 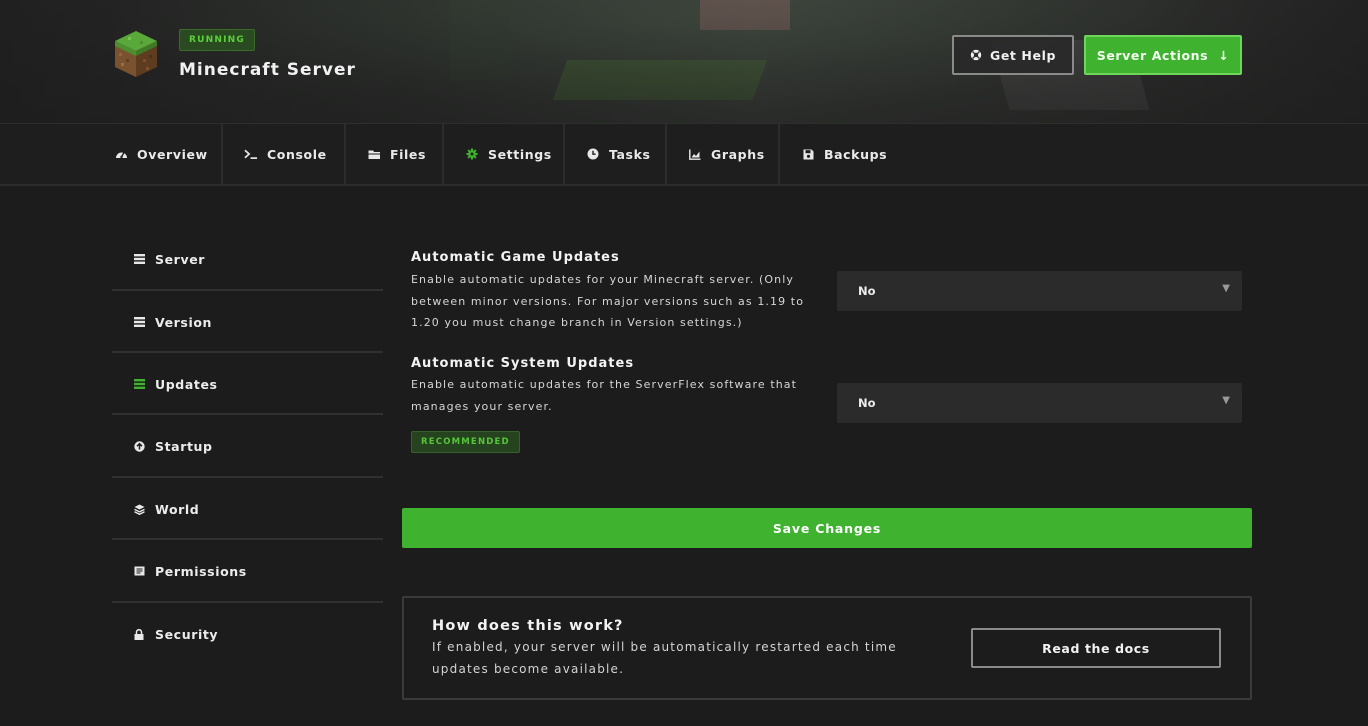 I want to click on sidebar-item-startup: Startup, so click(x=247, y=446).